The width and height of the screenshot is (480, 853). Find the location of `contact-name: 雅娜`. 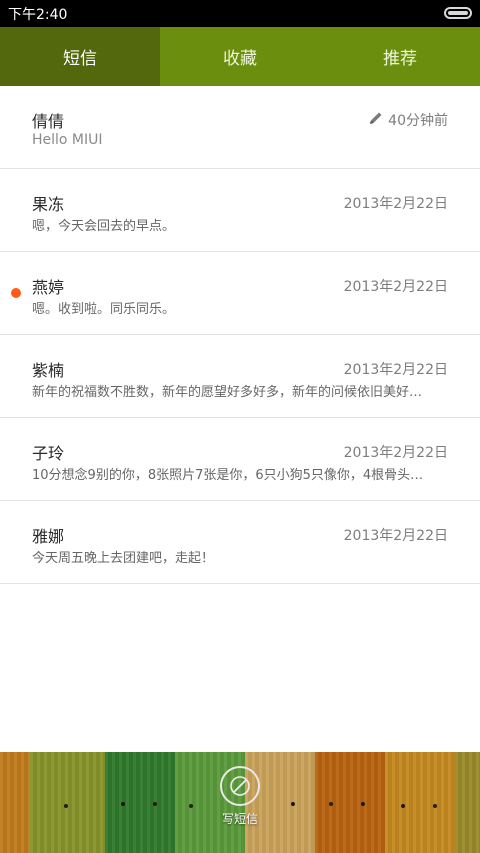

contact-name: 雅娜 is located at coordinates (48, 536).